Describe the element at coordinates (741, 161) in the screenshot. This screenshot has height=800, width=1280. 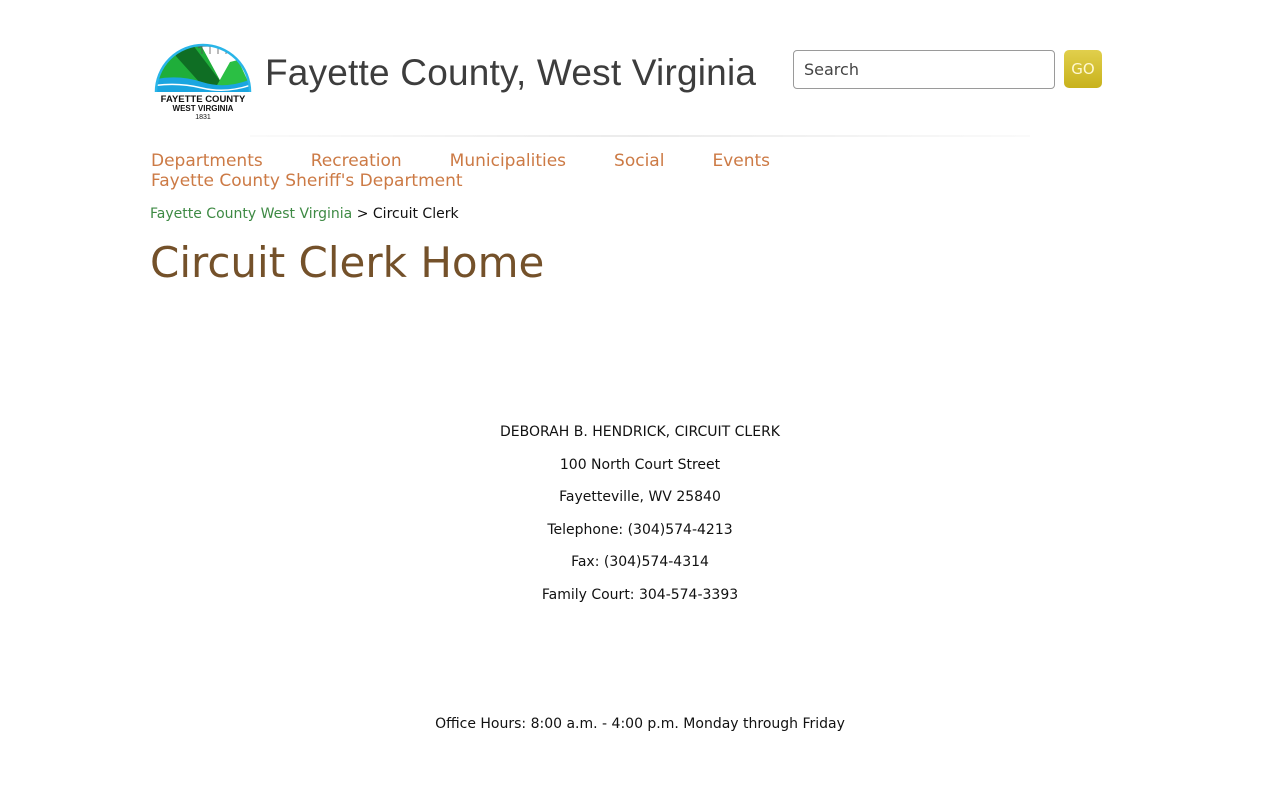
I see `nav-item-events: Events` at that location.